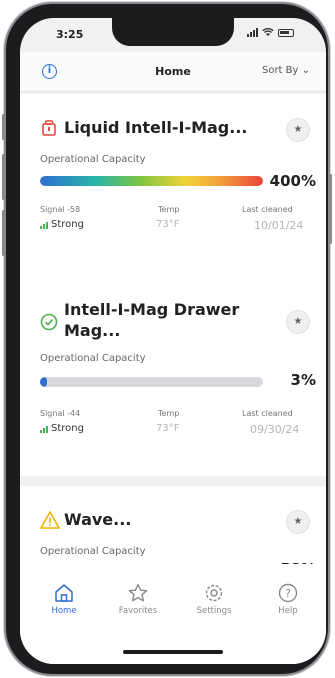 The width and height of the screenshot is (335, 678). What do you see at coordinates (3, 233) in the screenshot?
I see `volume-down-button` at bounding box center [3, 233].